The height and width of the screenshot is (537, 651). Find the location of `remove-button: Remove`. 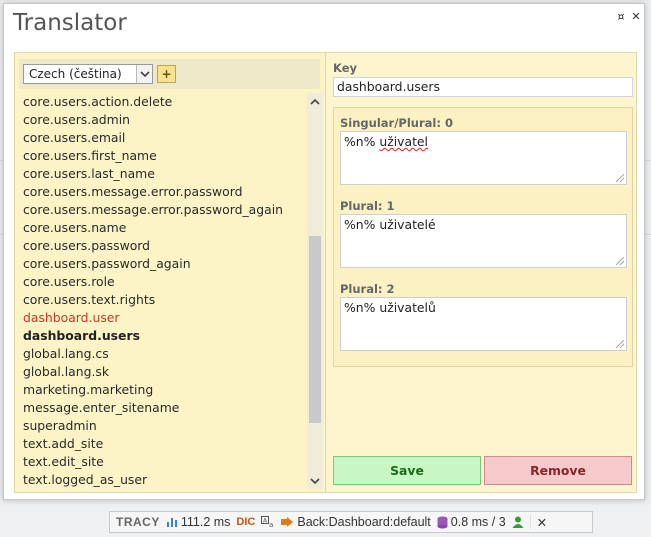

remove-button: Remove is located at coordinates (558, 470).